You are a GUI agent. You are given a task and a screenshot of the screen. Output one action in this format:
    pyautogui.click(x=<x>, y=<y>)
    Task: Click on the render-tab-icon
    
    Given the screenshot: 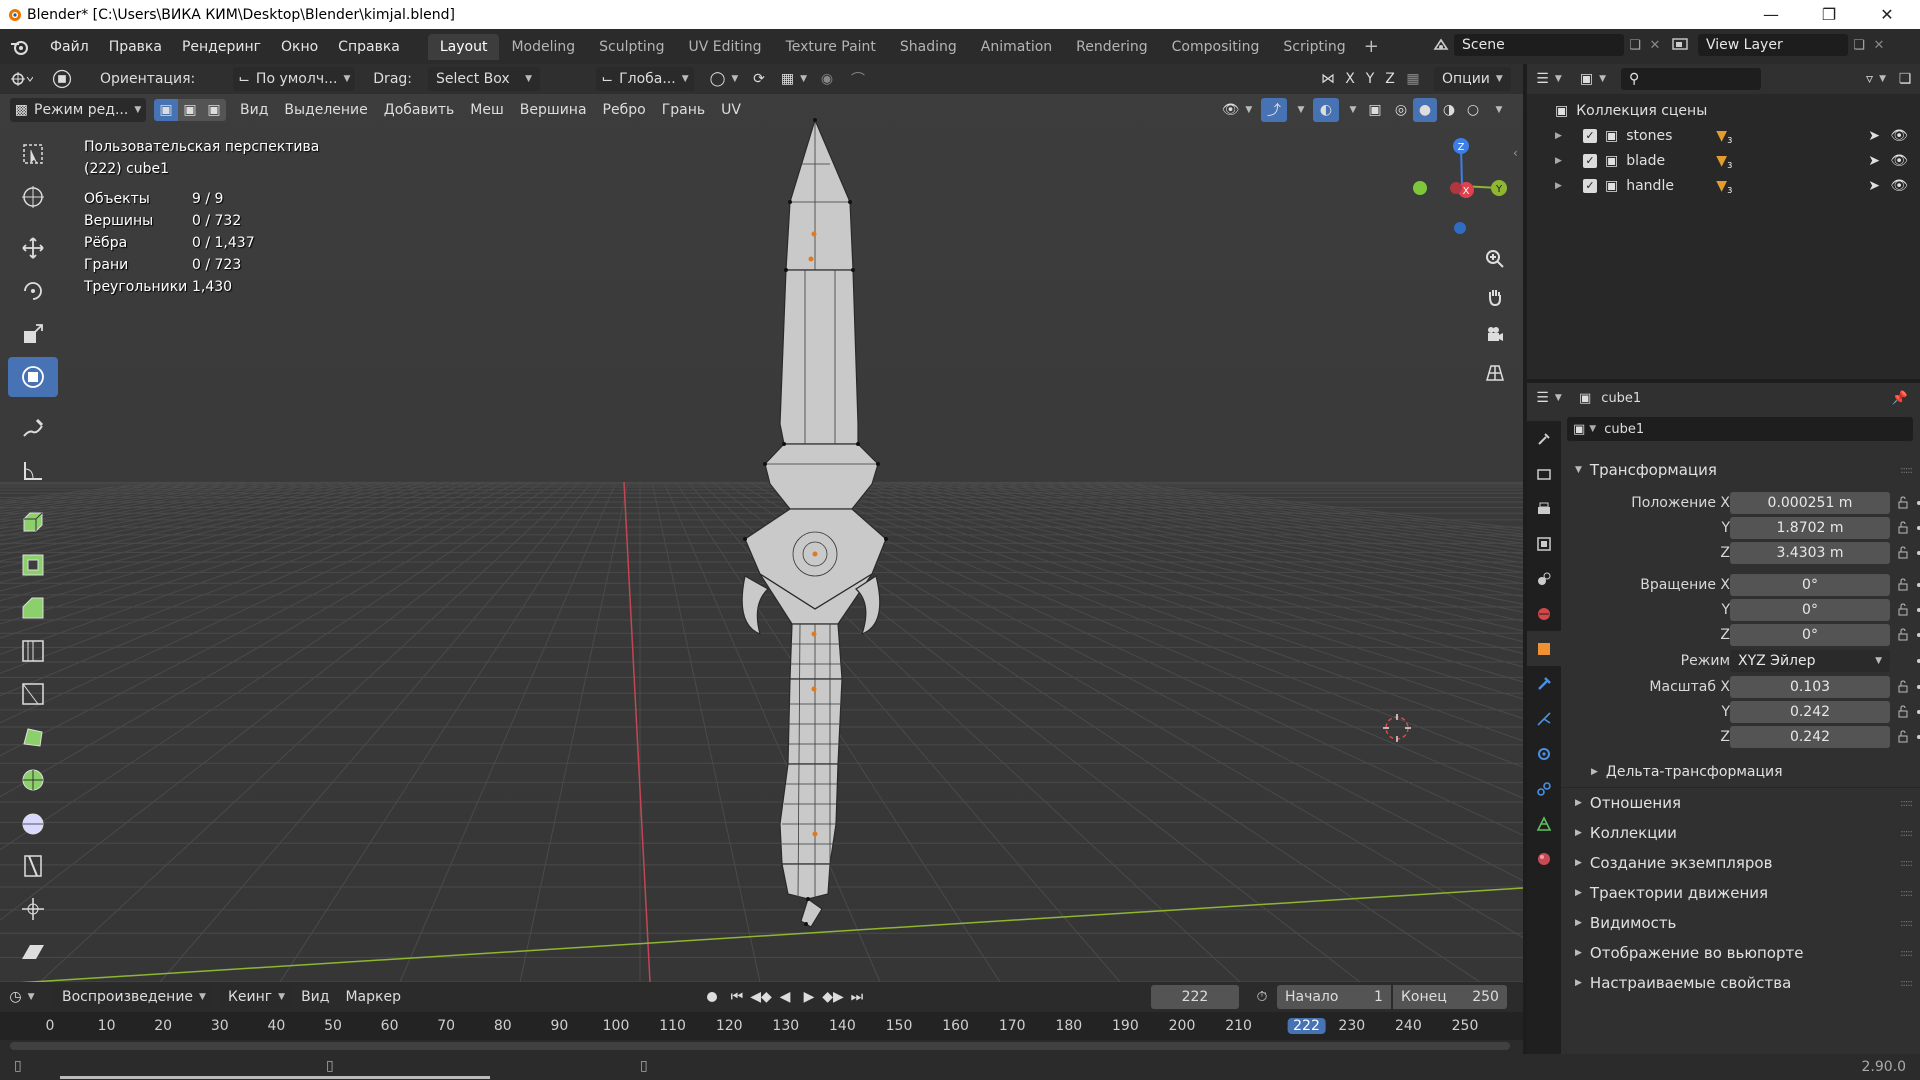 What is the action you would take?
    pyautogui.click(x=1544, y=473)
    